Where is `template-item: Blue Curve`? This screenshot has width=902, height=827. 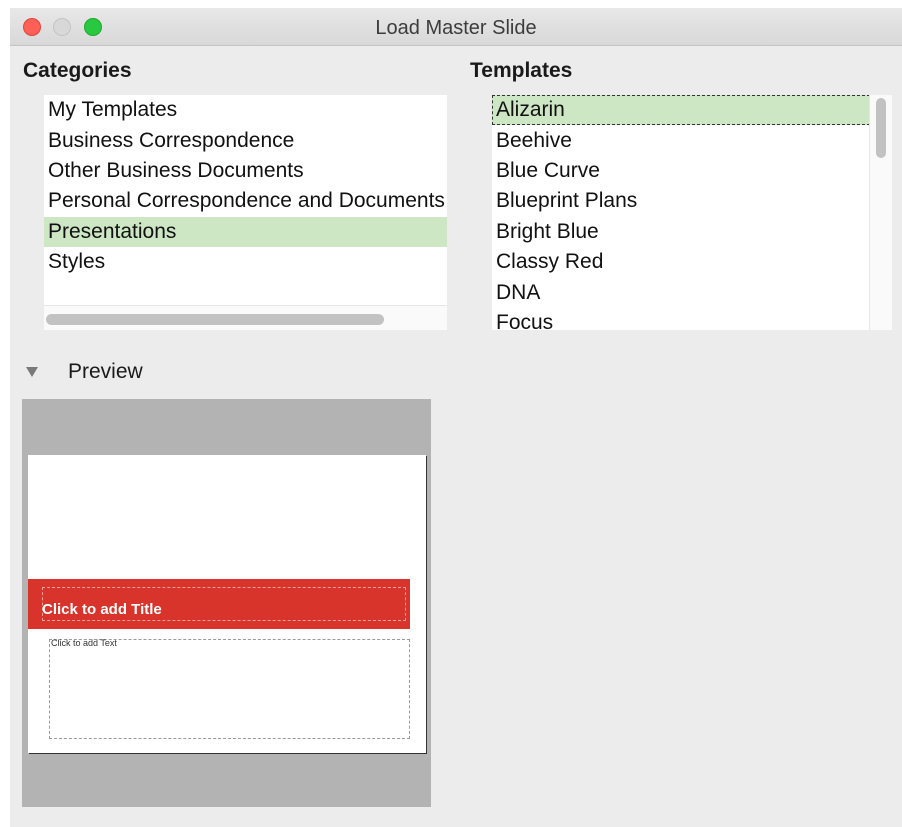 template-item: Blue Curve is located at coordinates (681, 171).